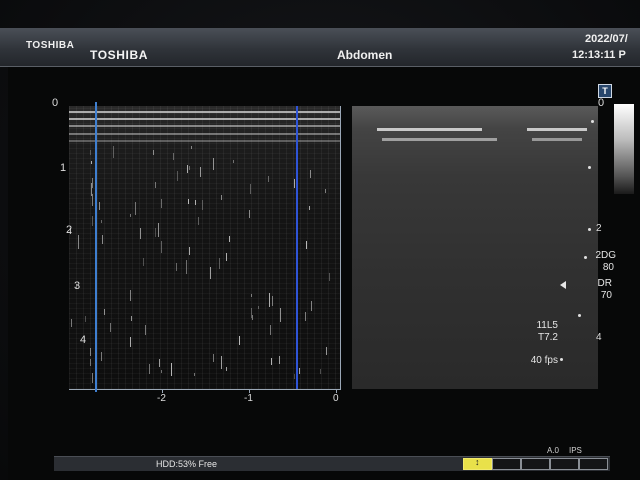  What do you see at coordinates (553, 450) in the screenshot?
I see `a0-label: A.0` at bounding box center [553, 450].